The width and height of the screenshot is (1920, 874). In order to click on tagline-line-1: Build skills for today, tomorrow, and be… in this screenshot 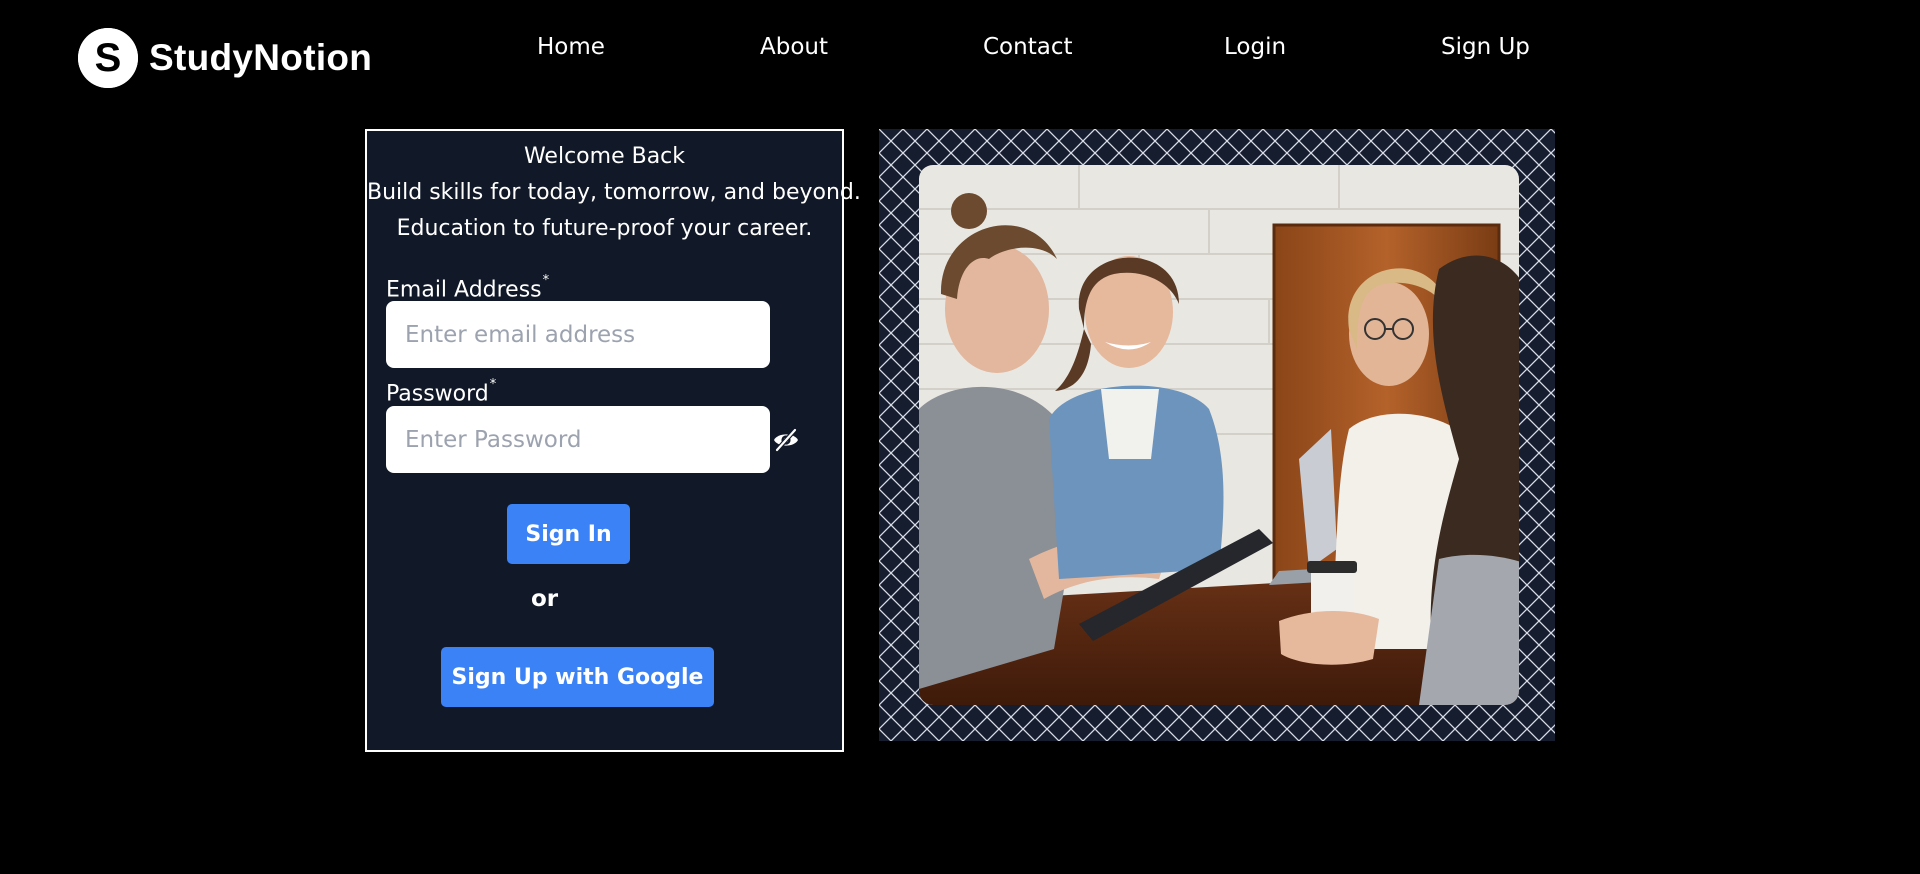, I will do `click(614, 192)`.